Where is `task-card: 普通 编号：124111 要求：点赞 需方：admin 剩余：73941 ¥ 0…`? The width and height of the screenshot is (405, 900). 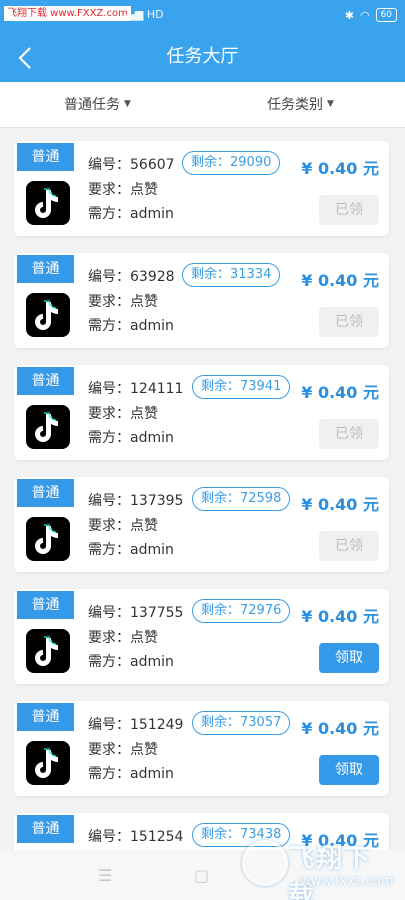 task-card: 普通 编号：124111 要求：点赞 需方：admin 剩余：73941 ¥ 0… is located at coordinates (201, 412).